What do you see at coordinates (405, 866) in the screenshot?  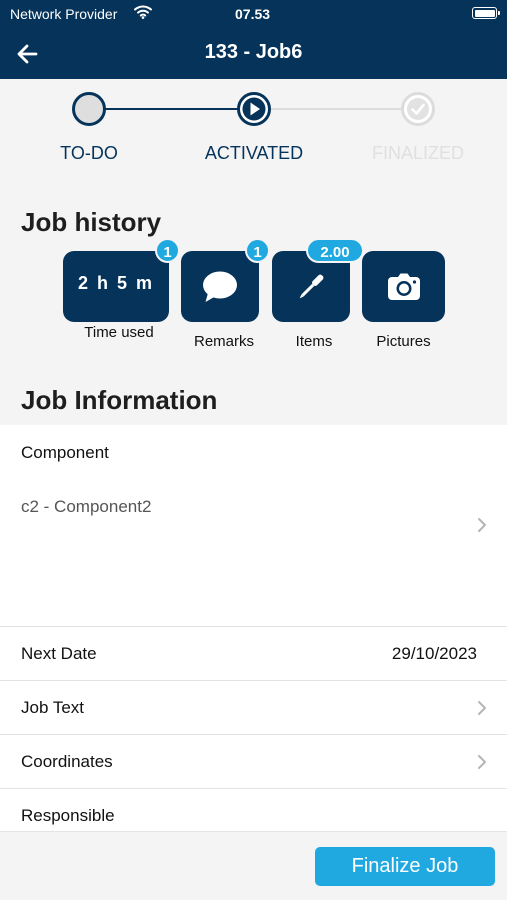 I see `finalize-job-button: Finalize Job` at bounding box center [405, 866].